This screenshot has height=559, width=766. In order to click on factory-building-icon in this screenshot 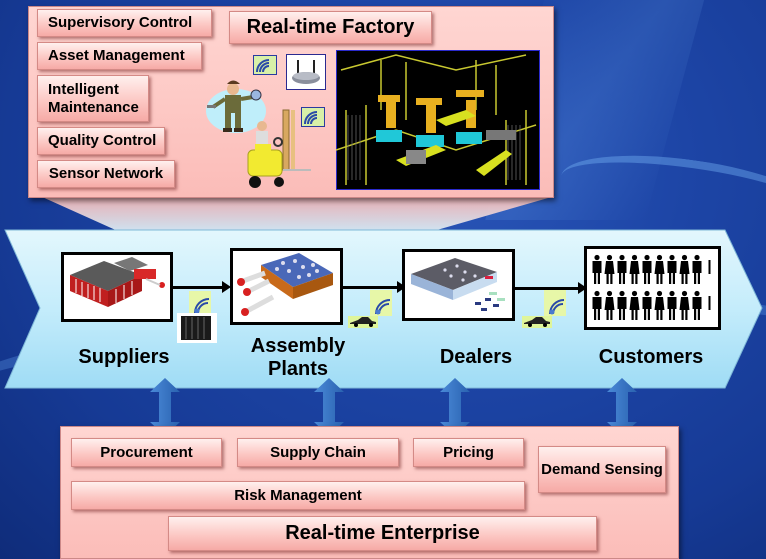, I will do `click(117, 282)`.